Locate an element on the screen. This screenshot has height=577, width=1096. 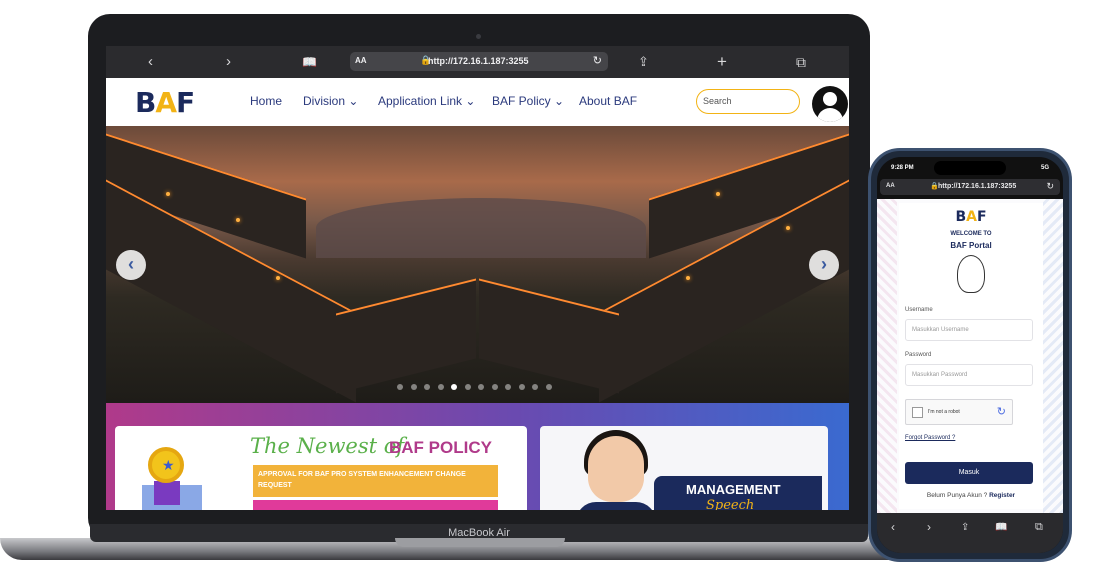
register-line: Belum Punya Akun ? Register is located at coordinates (971, 495).